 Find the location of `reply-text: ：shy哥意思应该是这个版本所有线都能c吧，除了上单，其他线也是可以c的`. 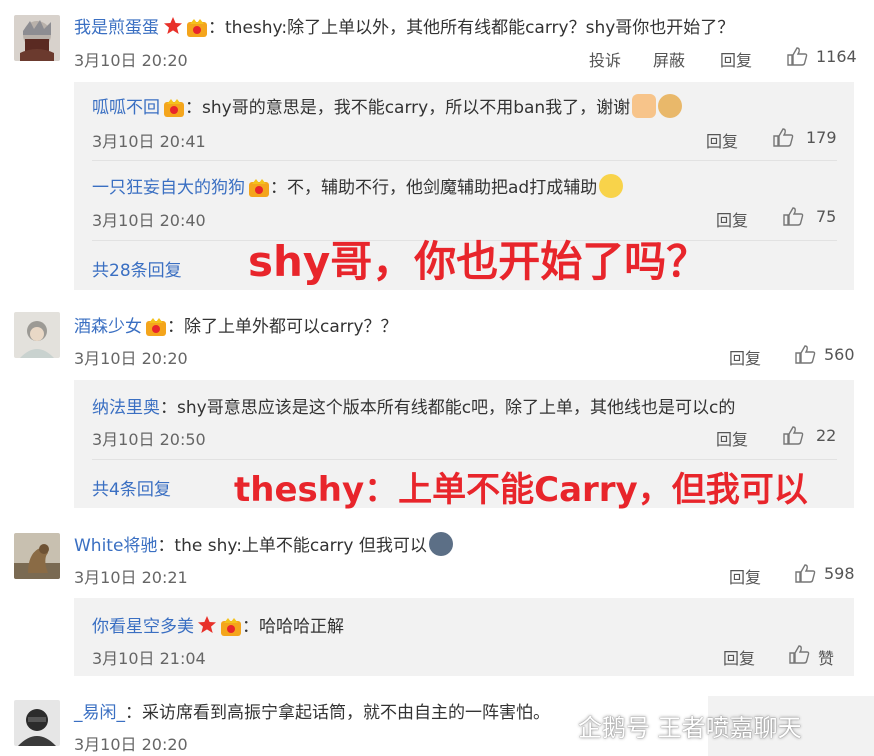

reply-text: ：shy哥意思应该是这个版本所有线都能c吧，除了上单，其他线也是可以c的 is located at coordinates (448, 408).